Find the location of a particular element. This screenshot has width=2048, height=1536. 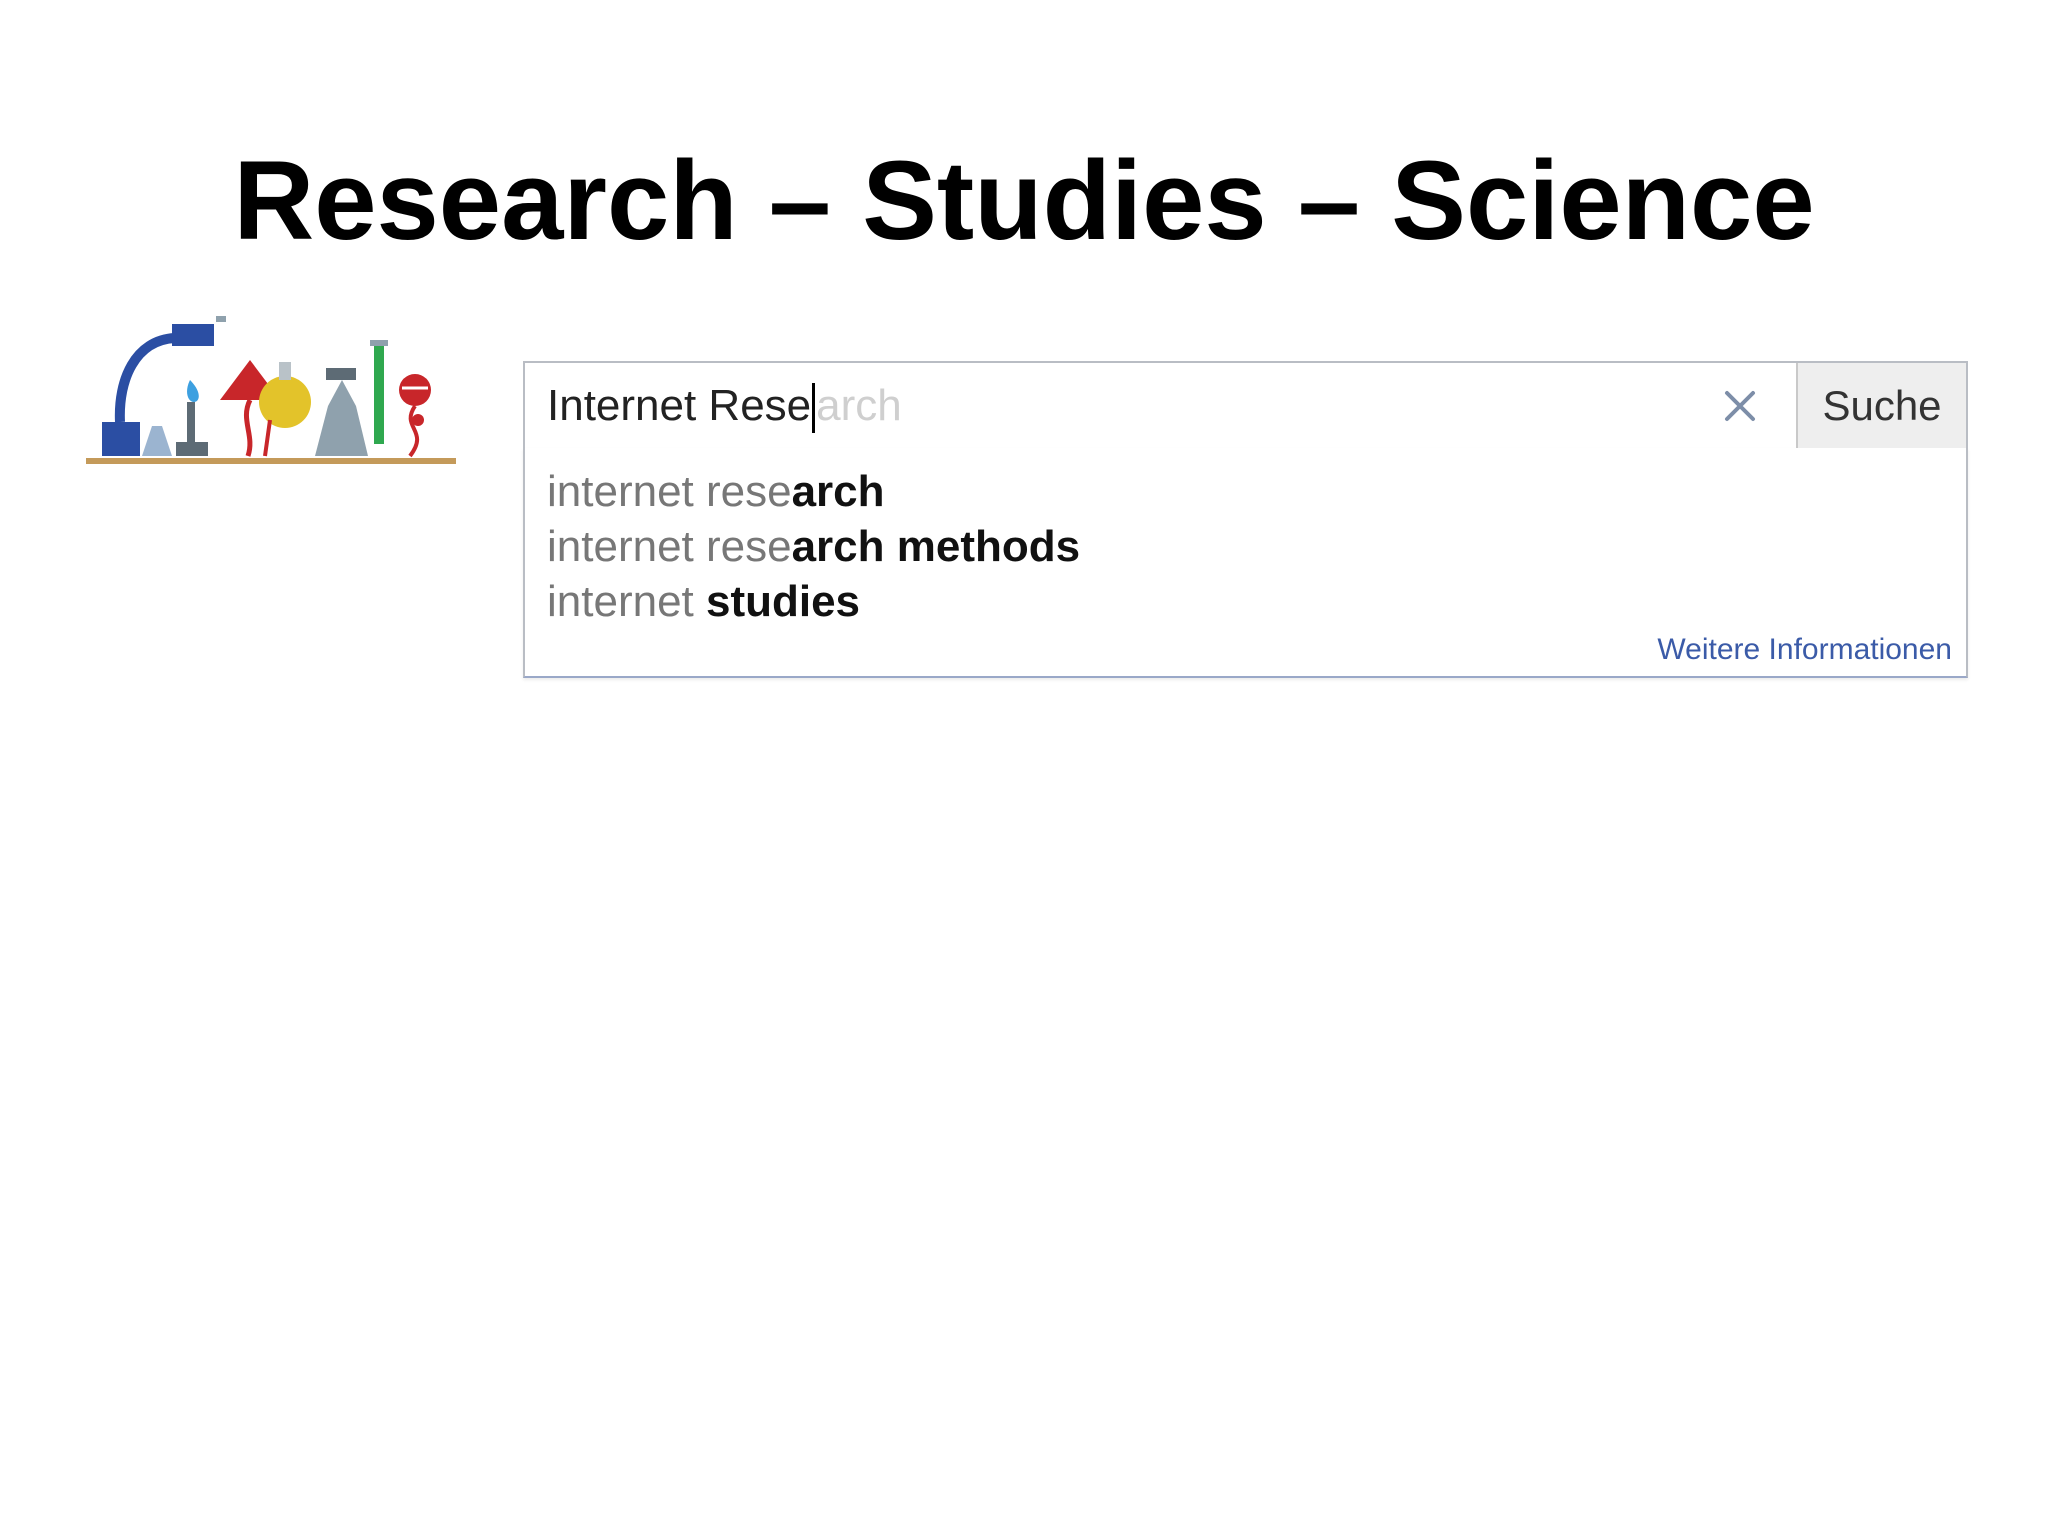

search-box: Internet Rese arch Suche is located at coordinates (1245, 405).